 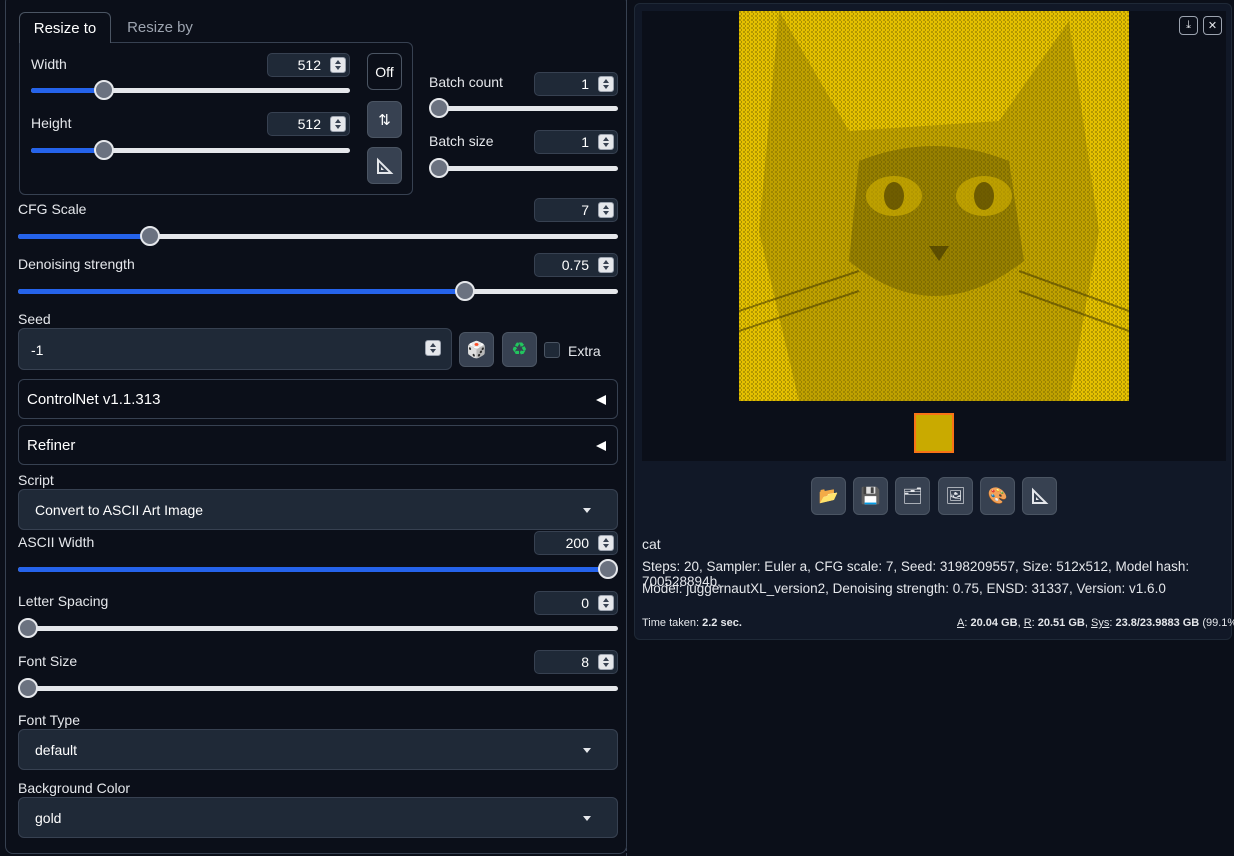 I want to click on gallery-thumbnail, so click(x=934, y=433).